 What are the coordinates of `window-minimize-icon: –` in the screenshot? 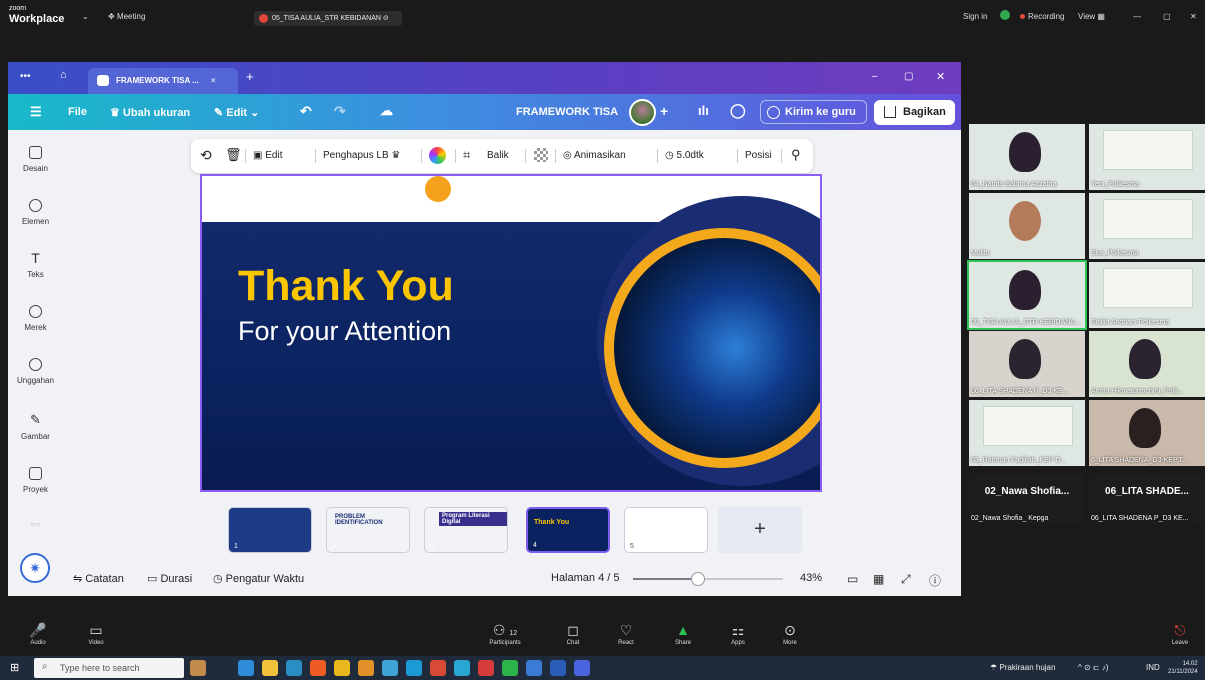 It's located at (875, 76).